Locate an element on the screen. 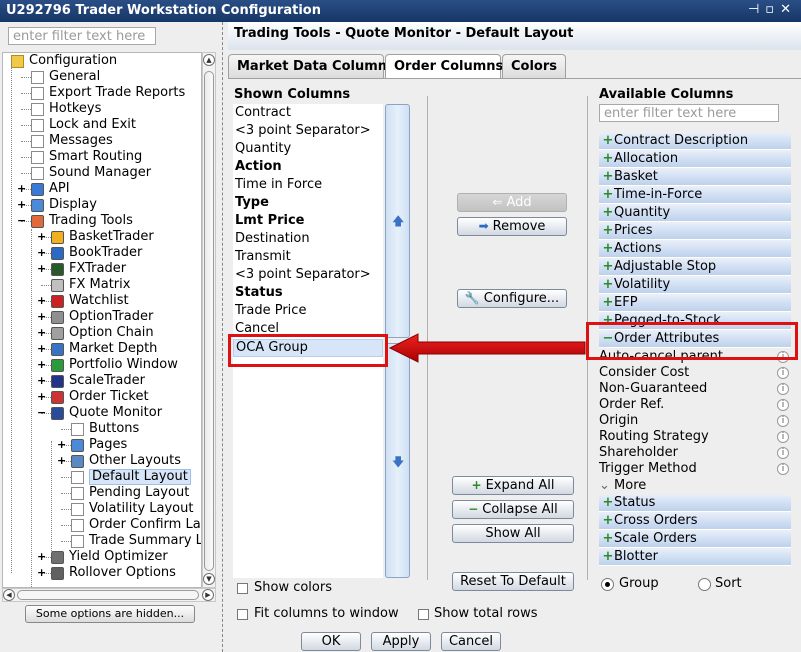 The image size is (801, 652). cancel-button: Cancel is located at coordinates (471, 641).